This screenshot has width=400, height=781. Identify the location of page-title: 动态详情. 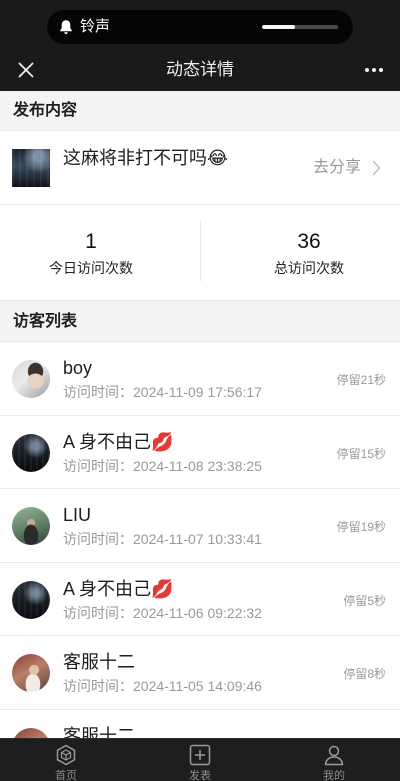
(200, 69).